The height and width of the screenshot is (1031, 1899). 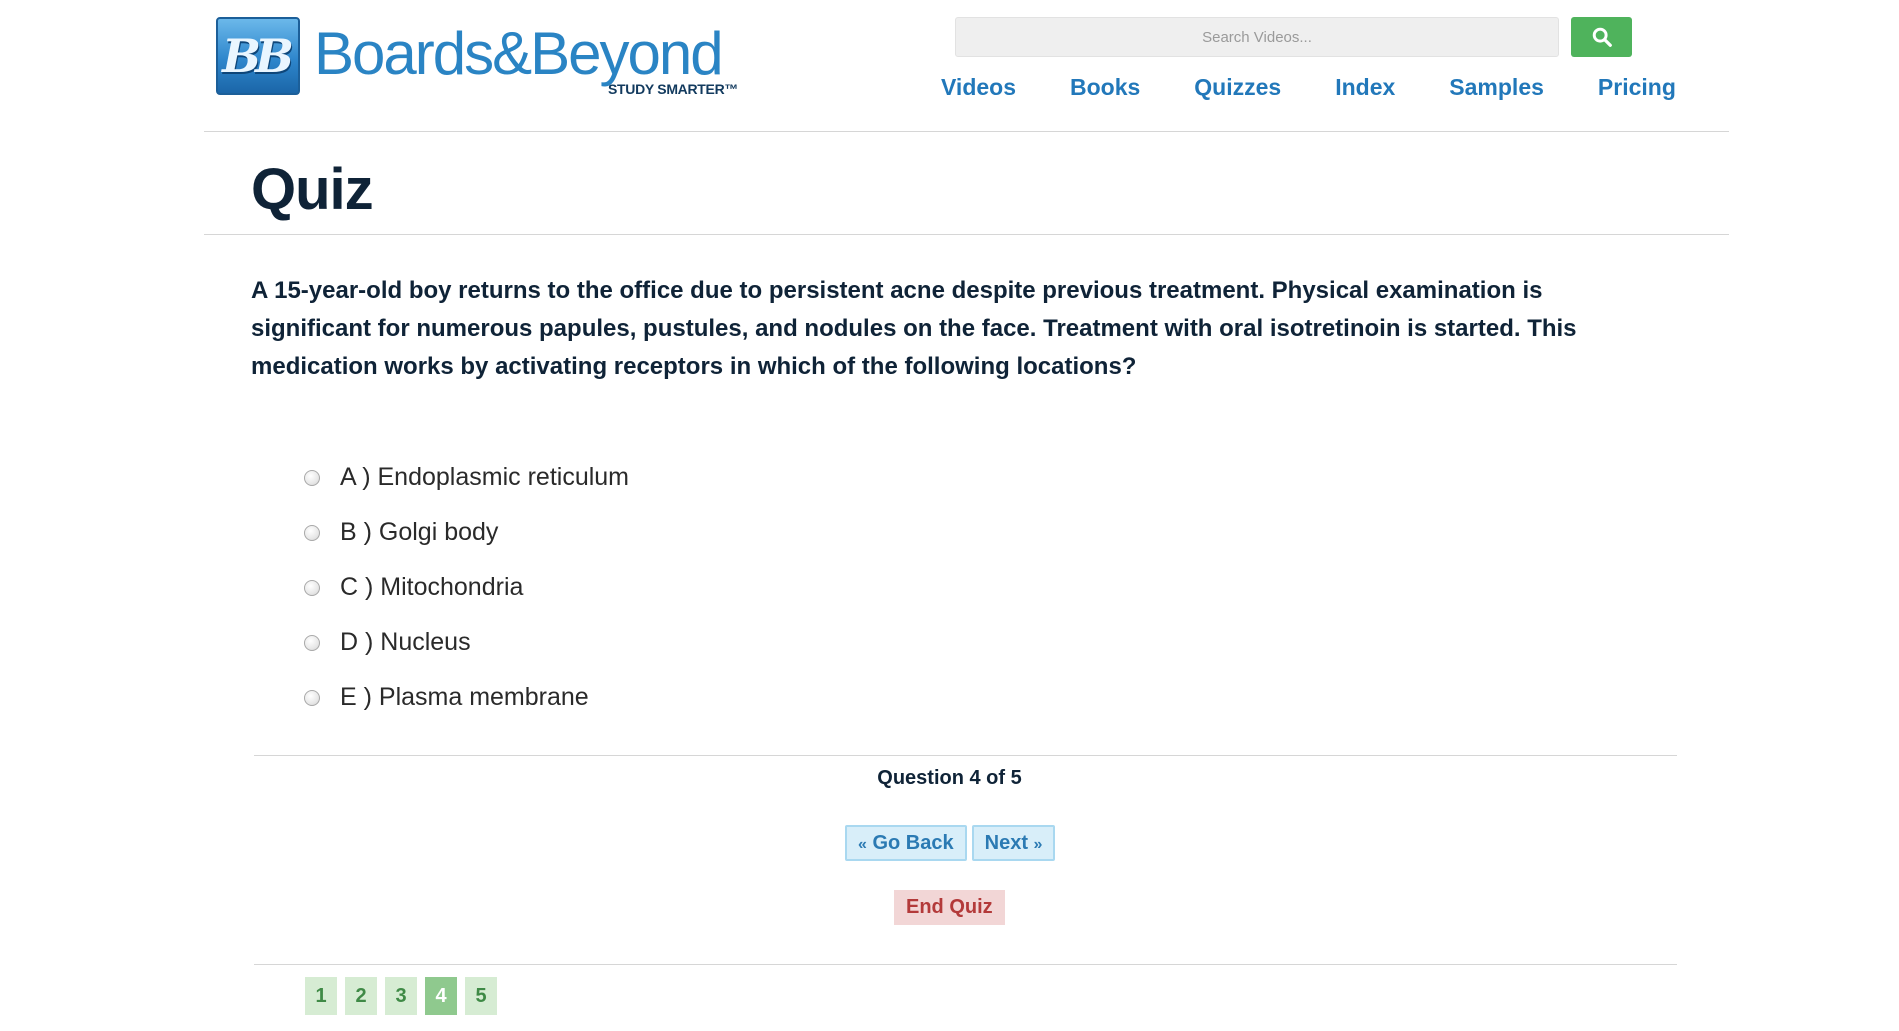 What do you see at coordinates (913, 842) in the screenshot?
I see `go-back-label: Go Back` at bounding box center [913, 842].